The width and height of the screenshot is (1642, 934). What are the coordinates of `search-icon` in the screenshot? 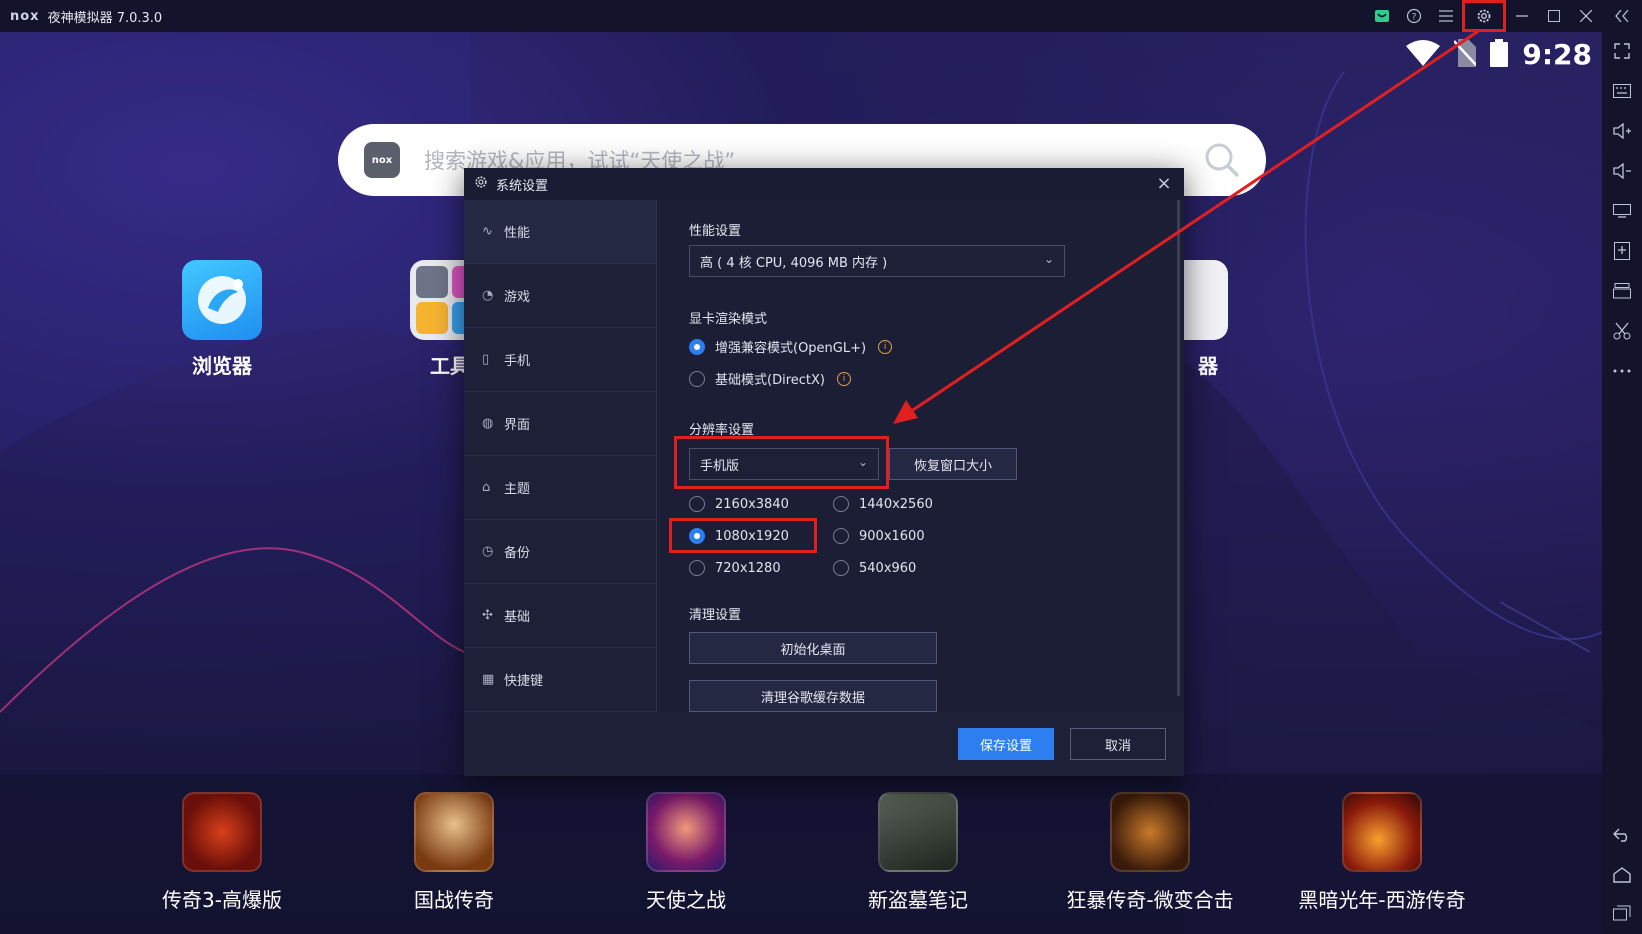 It's located at (1222, 162).